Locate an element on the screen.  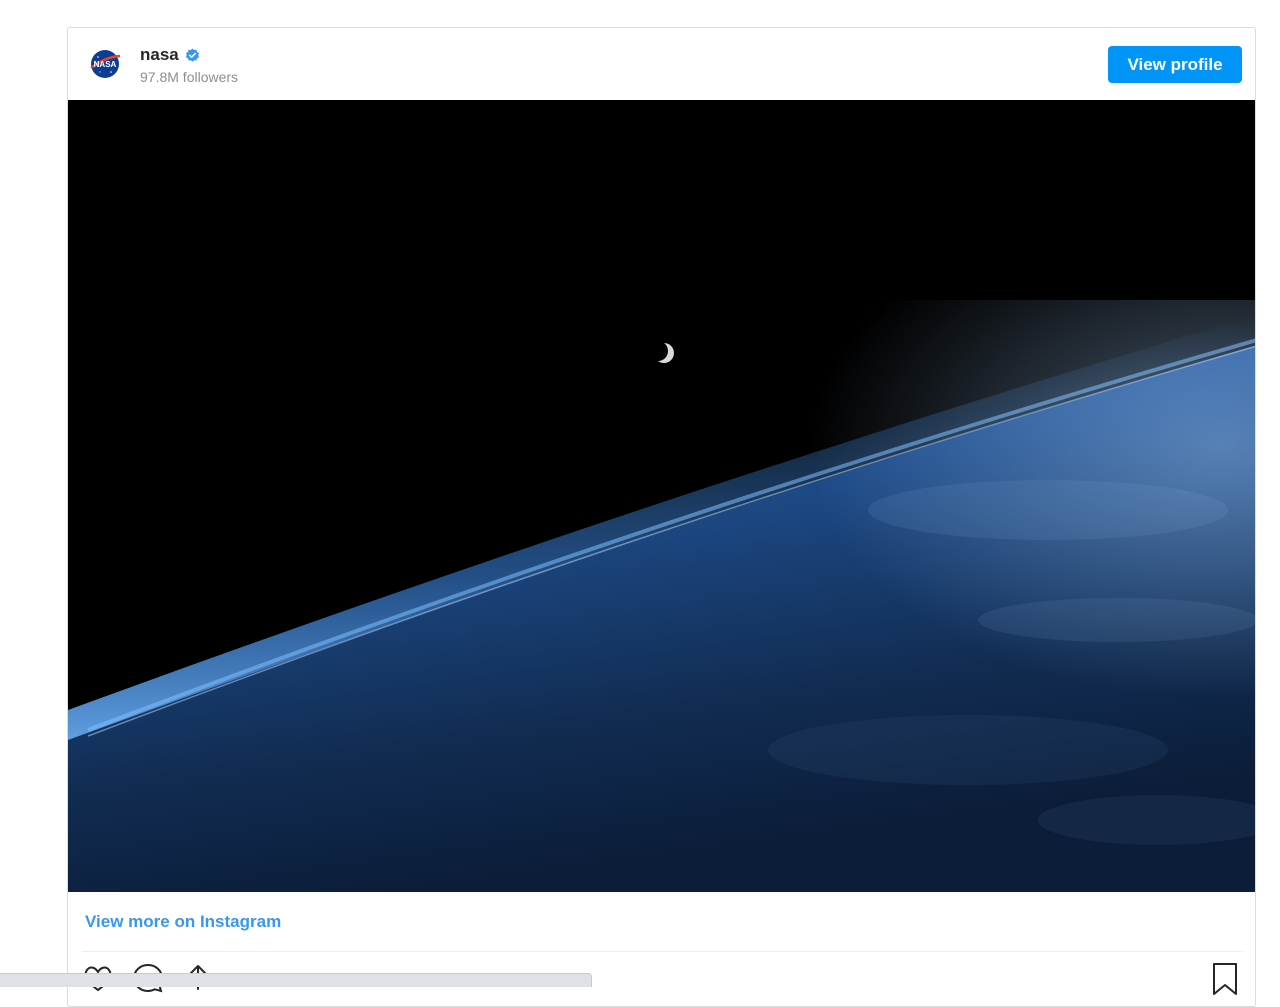
post-header: NASA nasa 97.8M followers View profile is located at coordinates (661, 64).